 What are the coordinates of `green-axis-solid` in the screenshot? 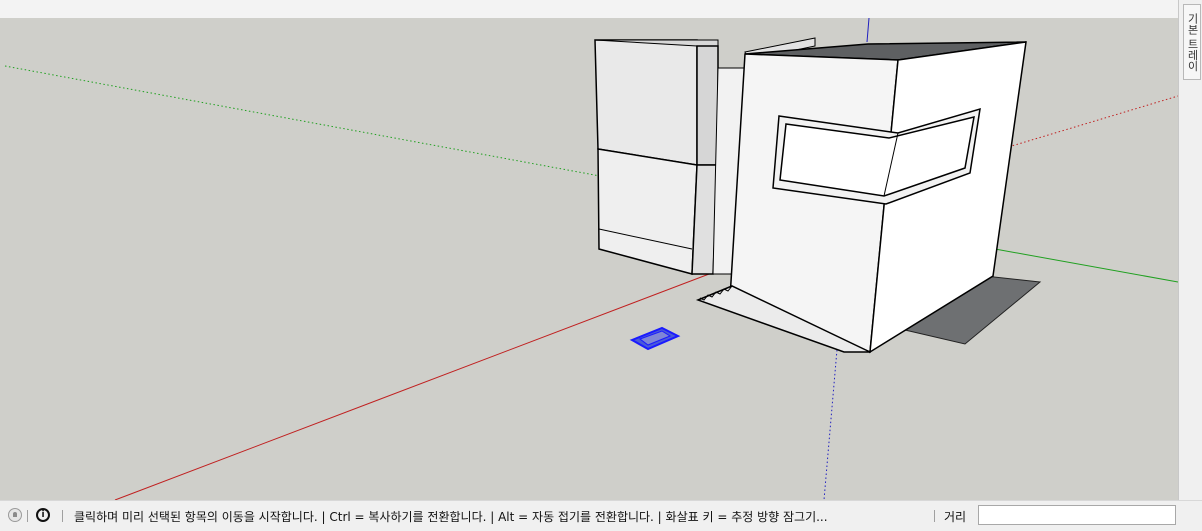 It's located at (1086, 265).